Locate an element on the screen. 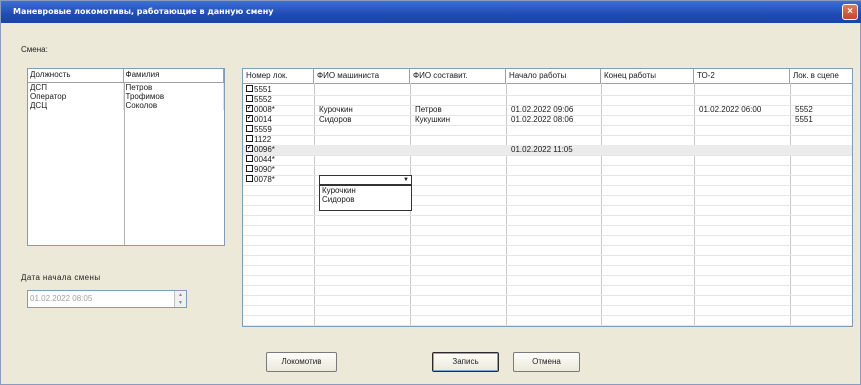  locomotive-button: Локомотив is located at coordinates (301, 362).